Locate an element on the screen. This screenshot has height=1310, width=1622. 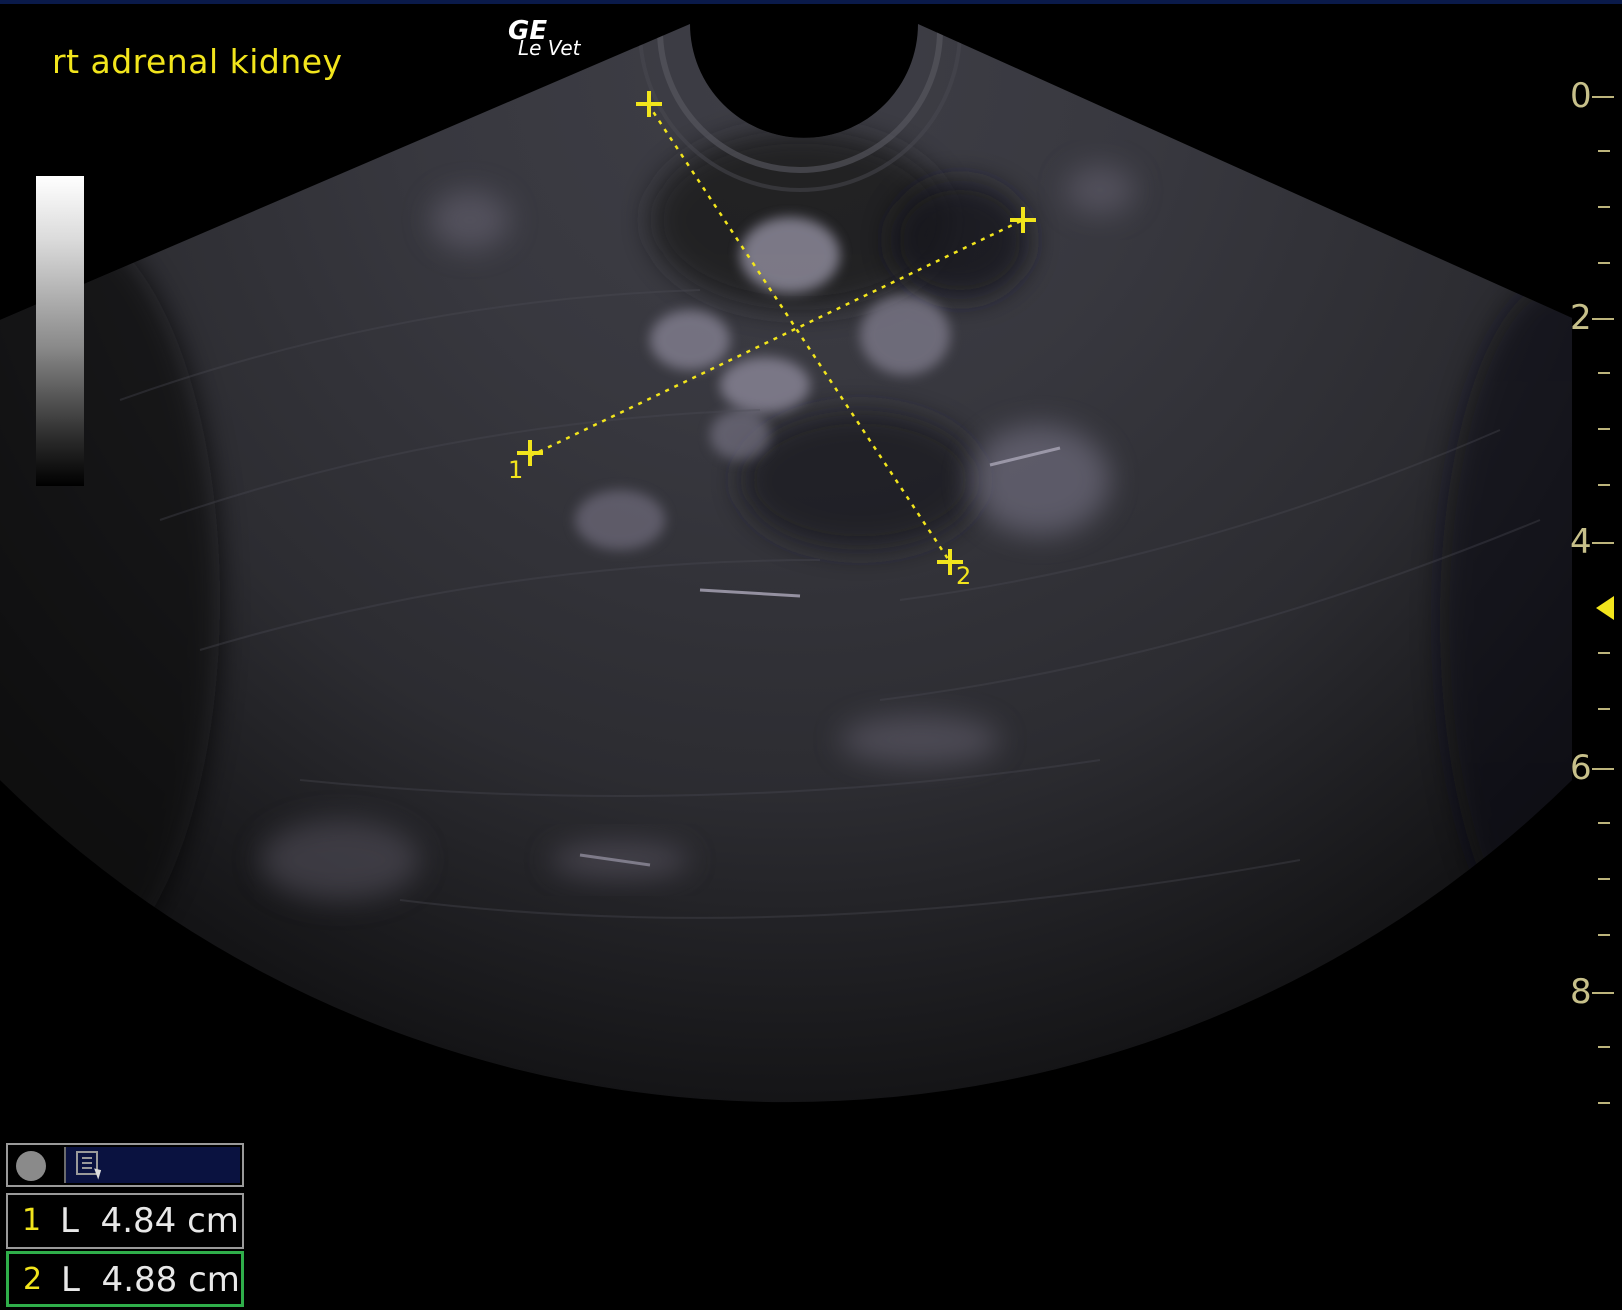
caliper-marker-1: 1 is located at coordinates (516, 470).